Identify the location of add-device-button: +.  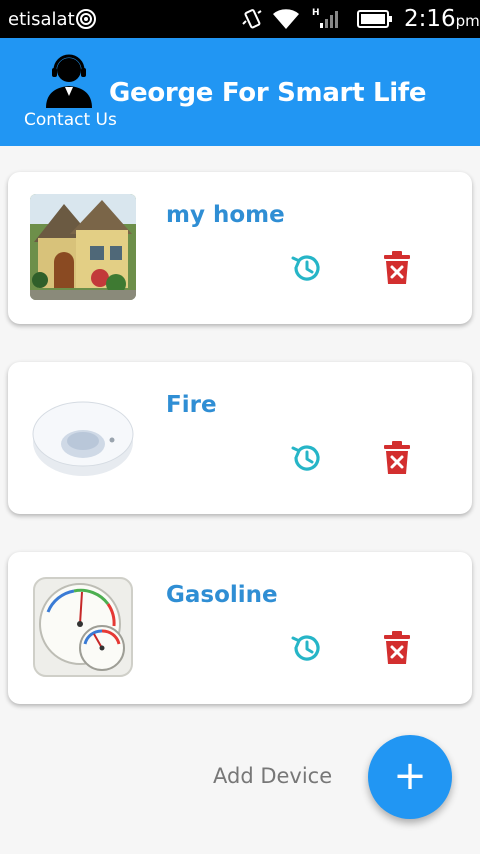
(410, 777).